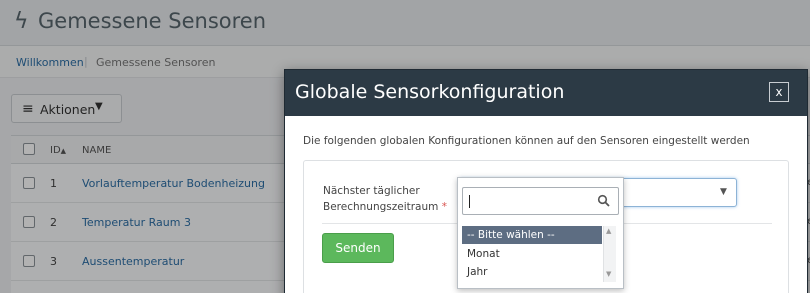 This screenshot has width=810, height=293. What do you see at coordinates (779, 92) in the screenshot?
I see `close-button: x` at bounding box center [779, 92].